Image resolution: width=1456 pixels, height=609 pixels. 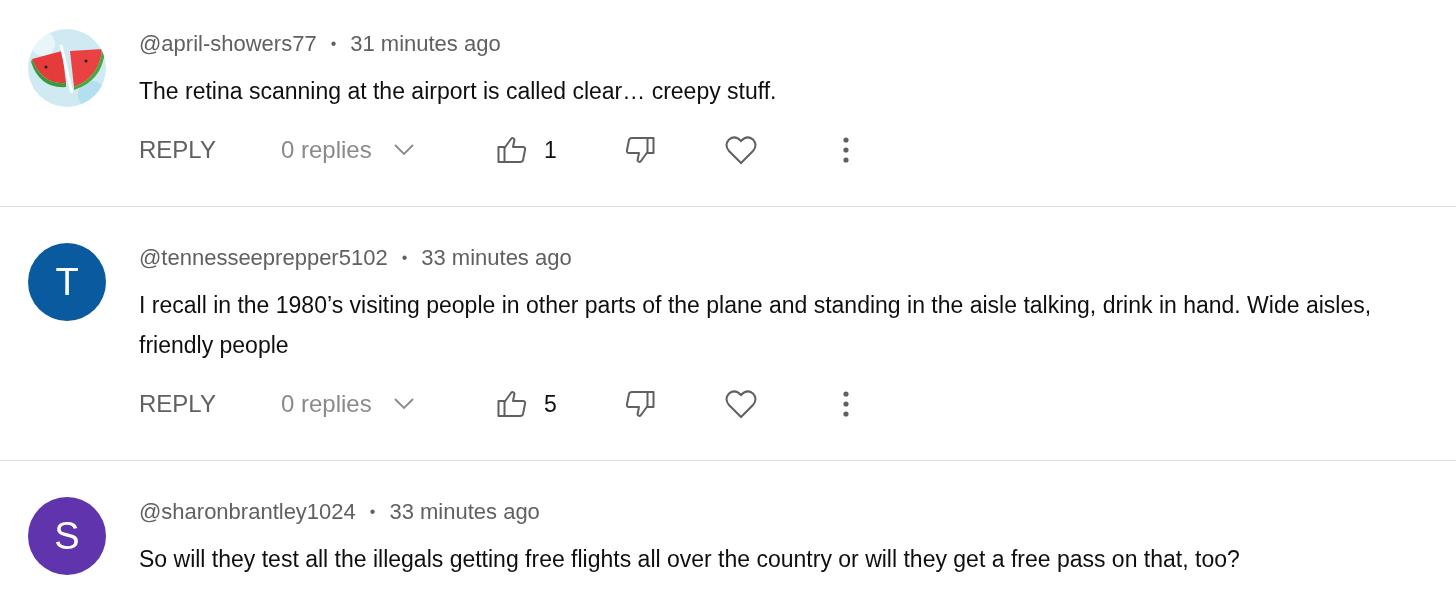 What do you see at coordinates (550, 150) in the screenshot?
I see `like-count: 1` at bounding box center [550, 150].